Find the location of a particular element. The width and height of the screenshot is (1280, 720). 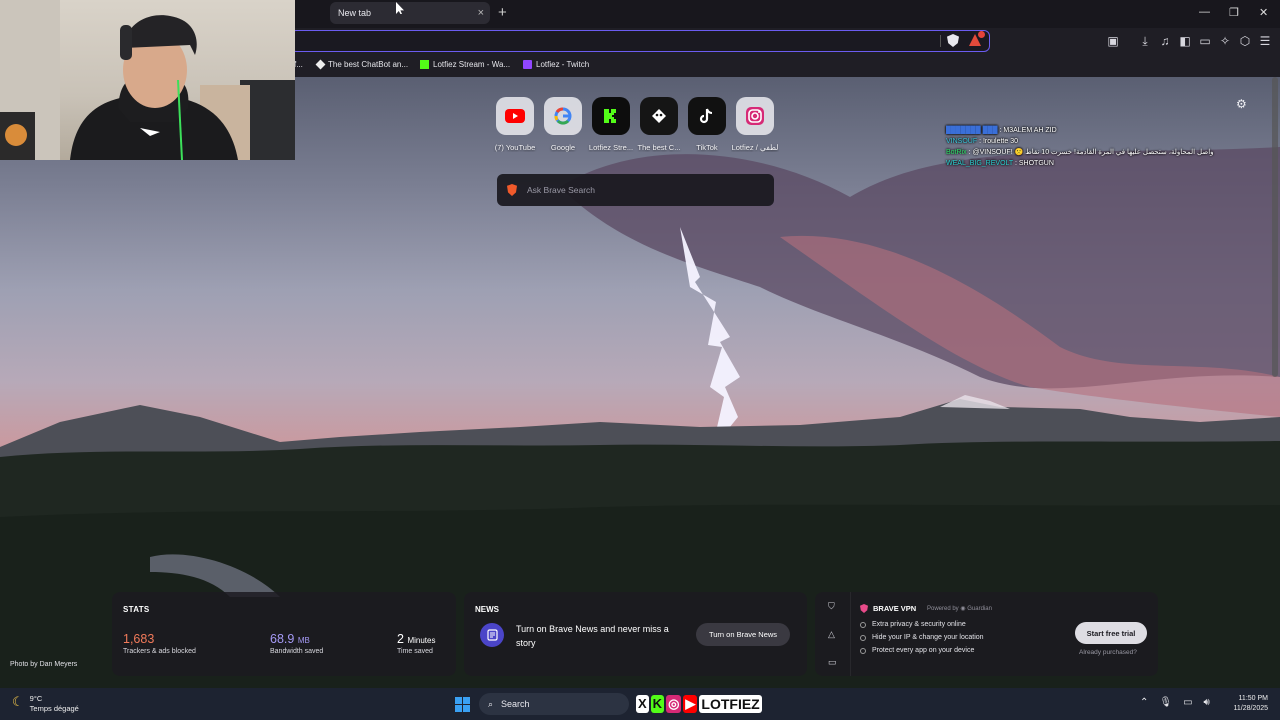

search-icon: ⌕ is located at coordinates (491, 703).